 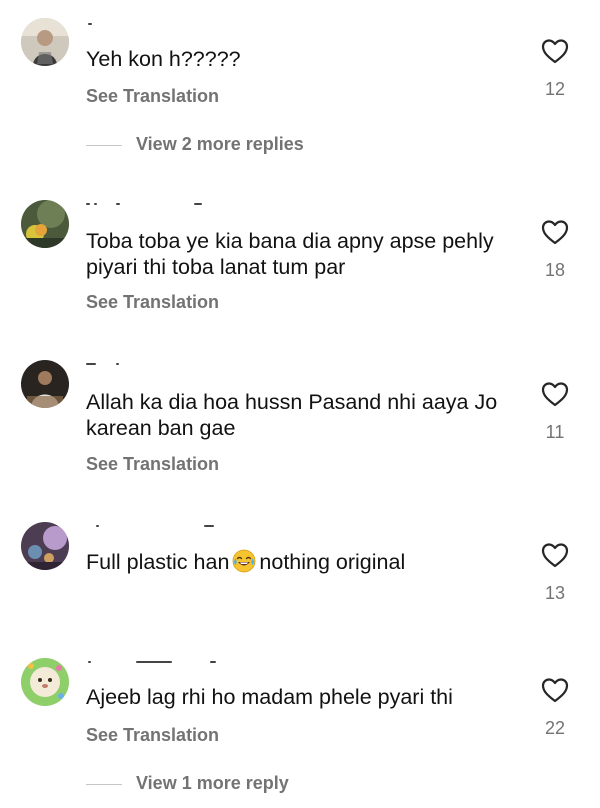 I want to click on comment-text: Full plastic han nothing original, so click(x=296, y=562).